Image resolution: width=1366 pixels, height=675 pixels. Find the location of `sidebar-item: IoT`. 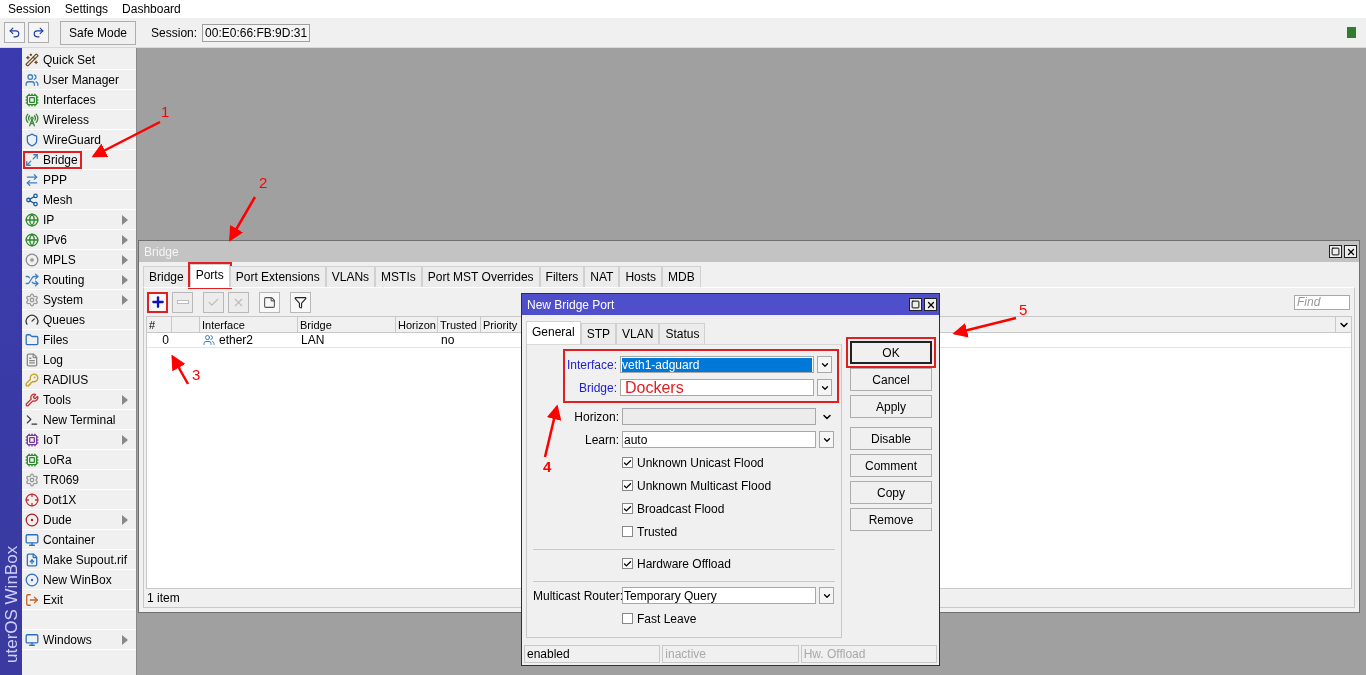

sidebar-item: IoT is located at coordinates (79, 440).